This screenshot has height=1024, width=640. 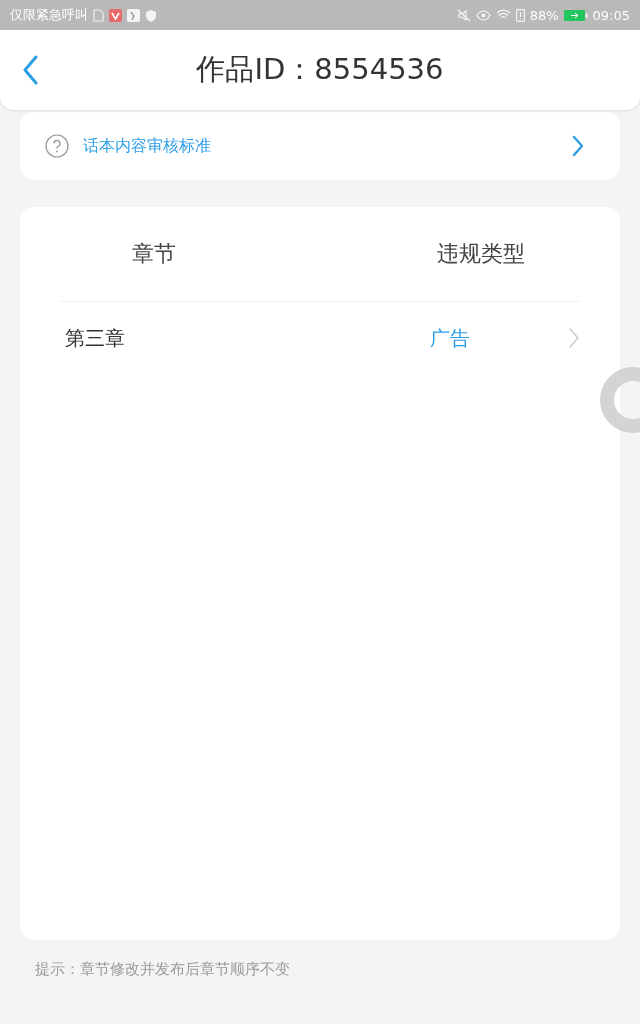 What do you see at coordinates (503, 15) in the screenshot?
I see `wifi-icon` at bounding box center [503, 15].